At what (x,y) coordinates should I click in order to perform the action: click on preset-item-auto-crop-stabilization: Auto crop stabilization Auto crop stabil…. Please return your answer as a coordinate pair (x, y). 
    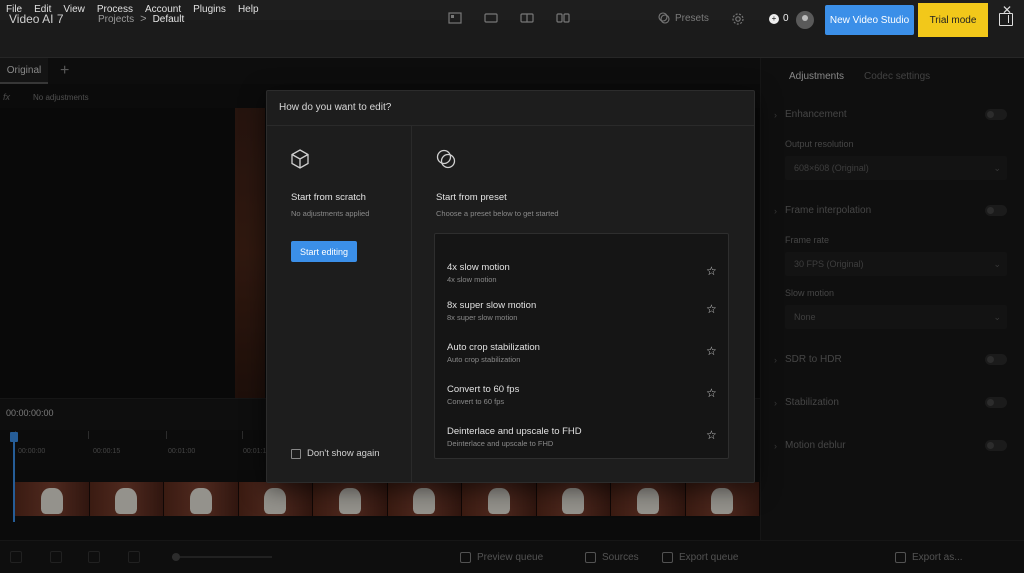
    Looking at the image, I should click on (581, 361).